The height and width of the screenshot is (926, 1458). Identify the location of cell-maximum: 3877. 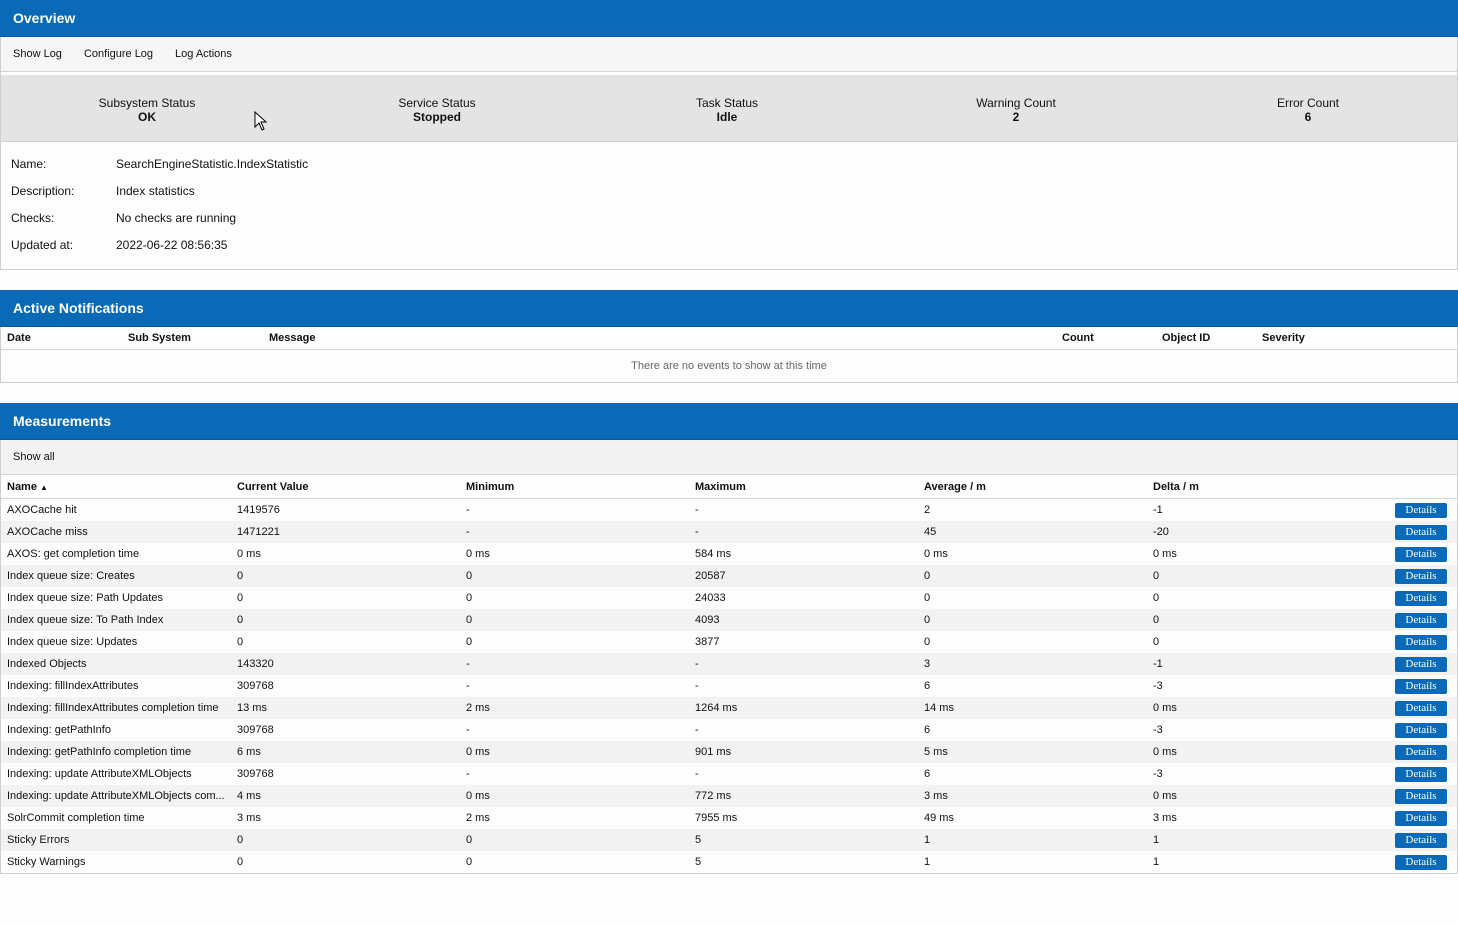
(707, 642).